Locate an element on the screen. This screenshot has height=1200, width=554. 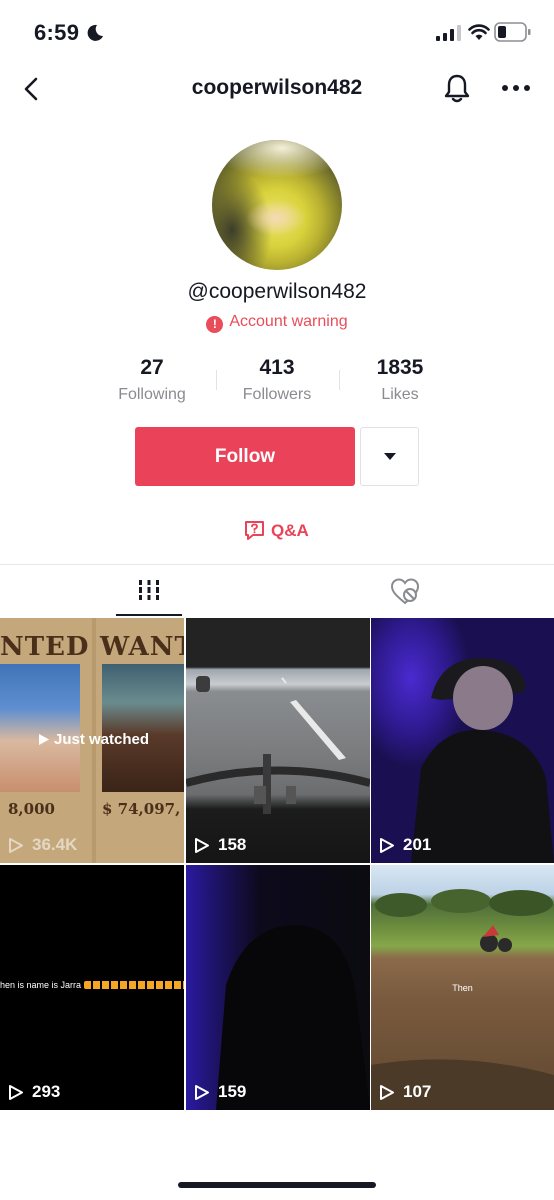
video-tile: hen is name is Jarra 293 is located at coordinates (92, 987).